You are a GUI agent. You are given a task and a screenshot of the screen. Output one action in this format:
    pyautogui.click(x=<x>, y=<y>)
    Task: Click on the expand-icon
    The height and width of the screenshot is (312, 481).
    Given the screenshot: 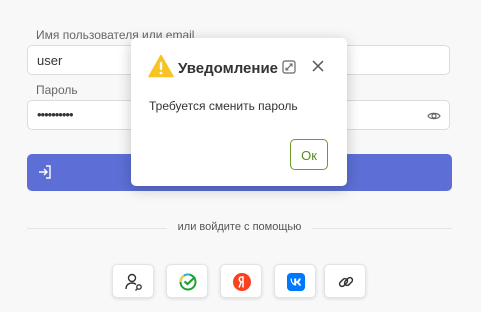 What is the action you would take?
    pyautogui.click(x=289, y=67)
    